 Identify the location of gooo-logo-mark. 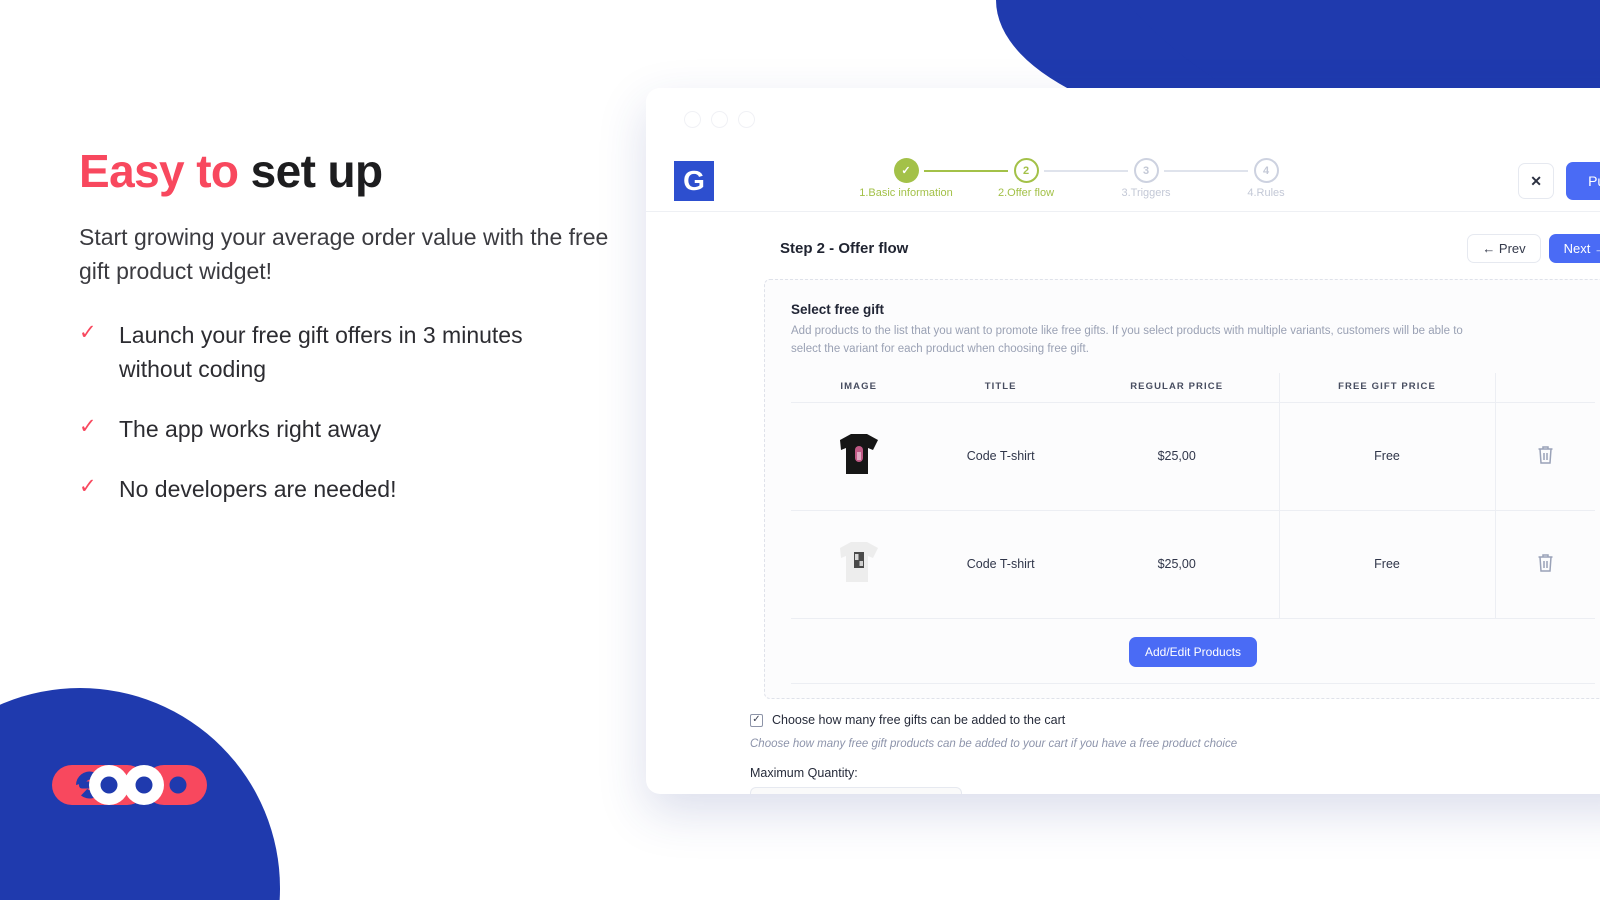
(129, 785).